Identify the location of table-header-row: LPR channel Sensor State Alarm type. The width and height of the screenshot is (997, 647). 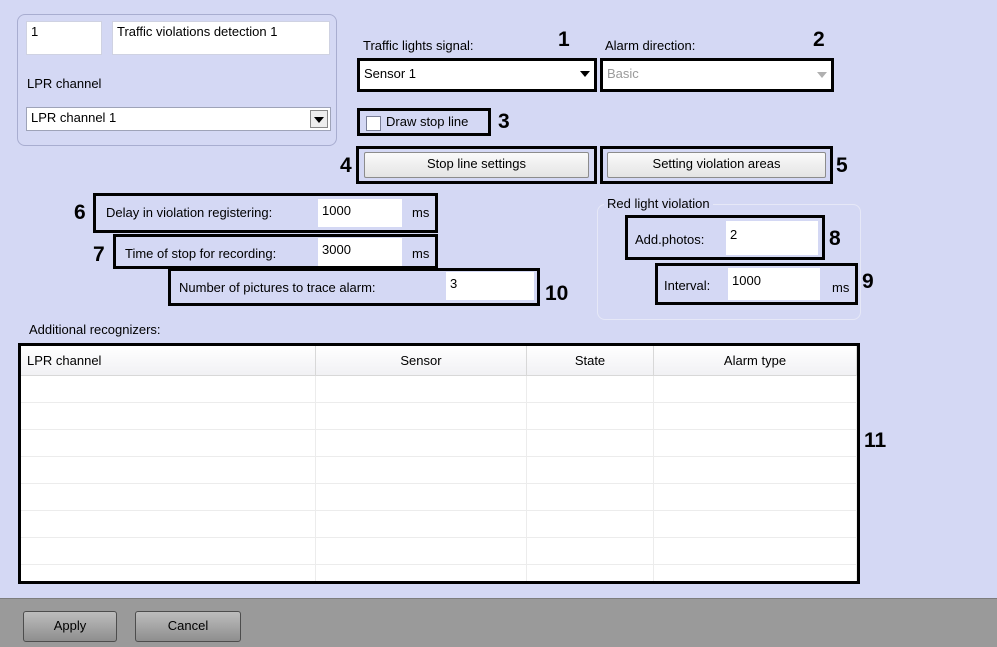
(439, 361).